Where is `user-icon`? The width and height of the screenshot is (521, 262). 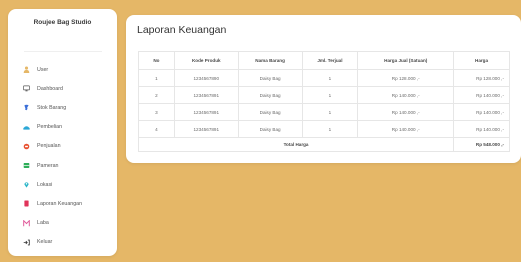 user-icon is located at coordinates (26, 70).